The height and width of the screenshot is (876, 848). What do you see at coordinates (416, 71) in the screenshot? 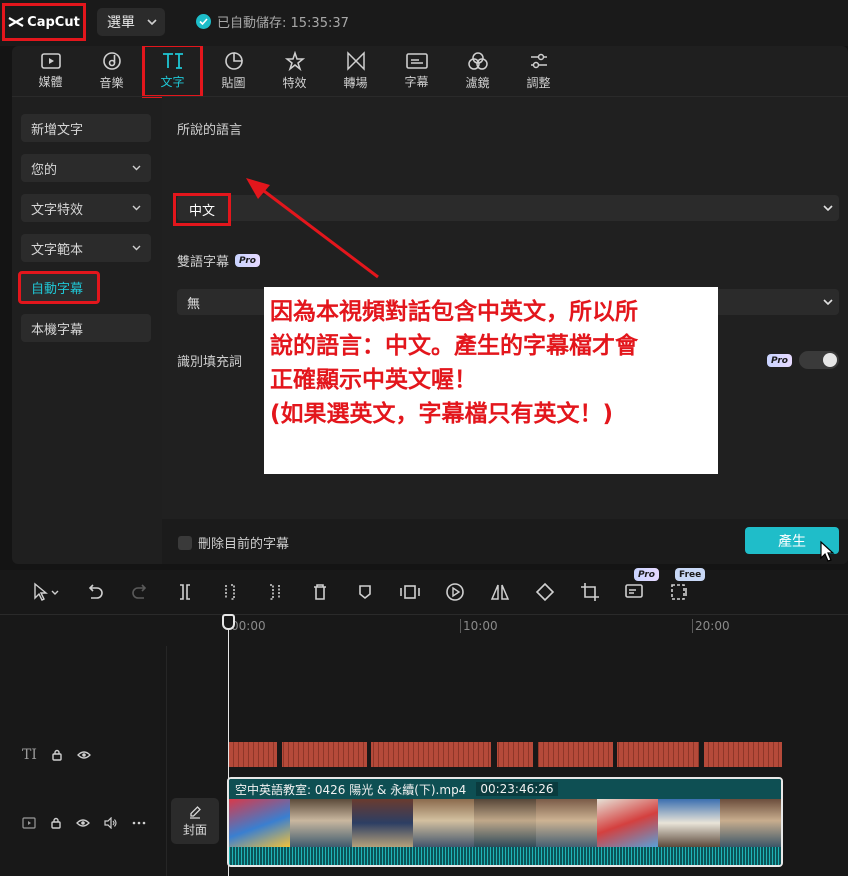
I see `tab-captions: 字幕` at bounding box center [416, 71].